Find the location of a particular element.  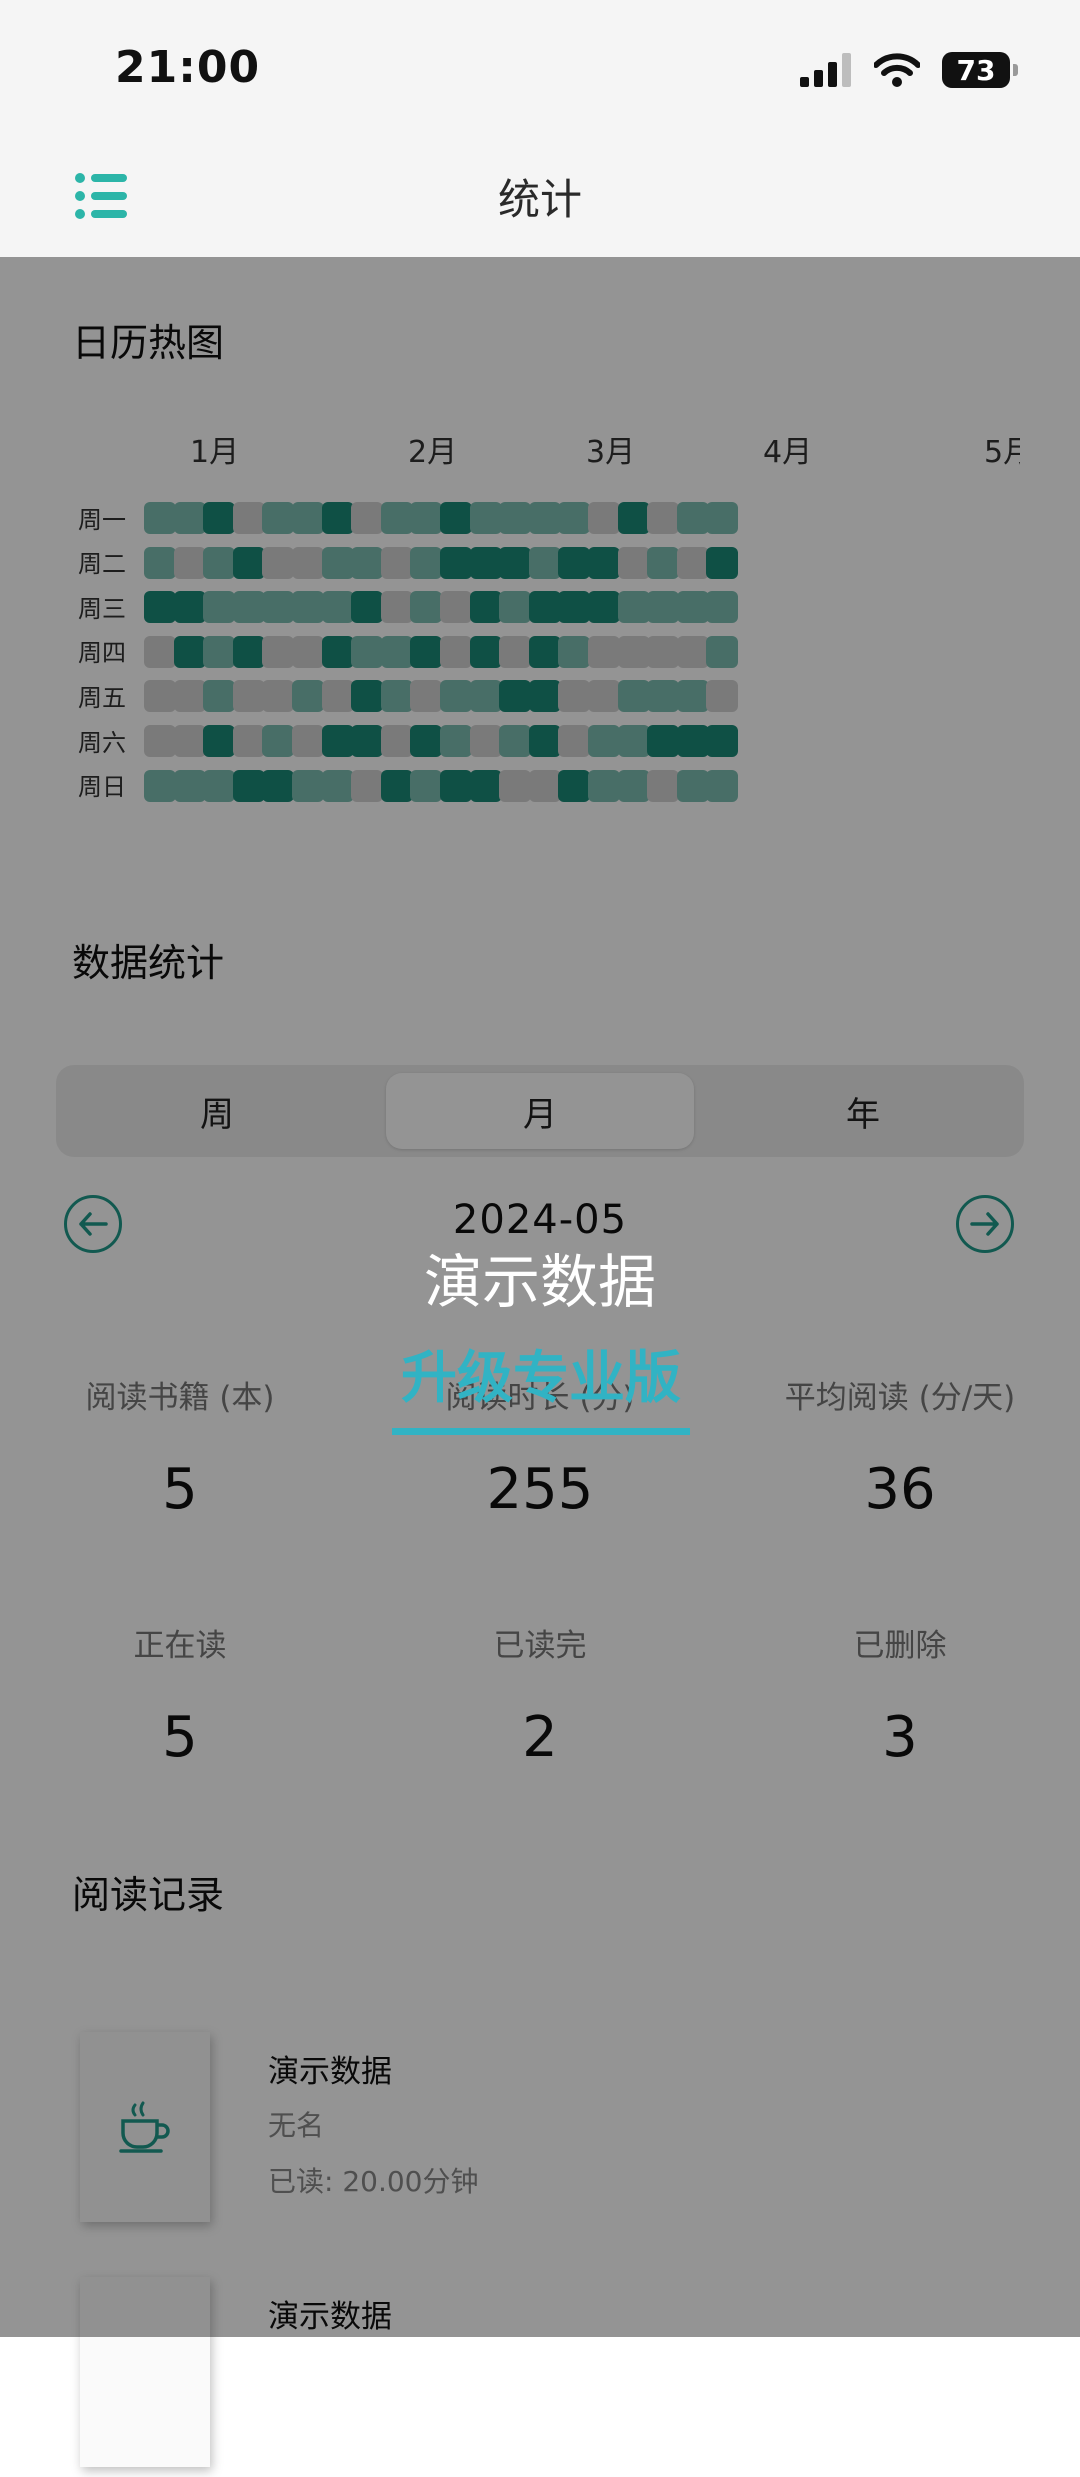

battery-icon: 73 is located at coordinates (980, 70).